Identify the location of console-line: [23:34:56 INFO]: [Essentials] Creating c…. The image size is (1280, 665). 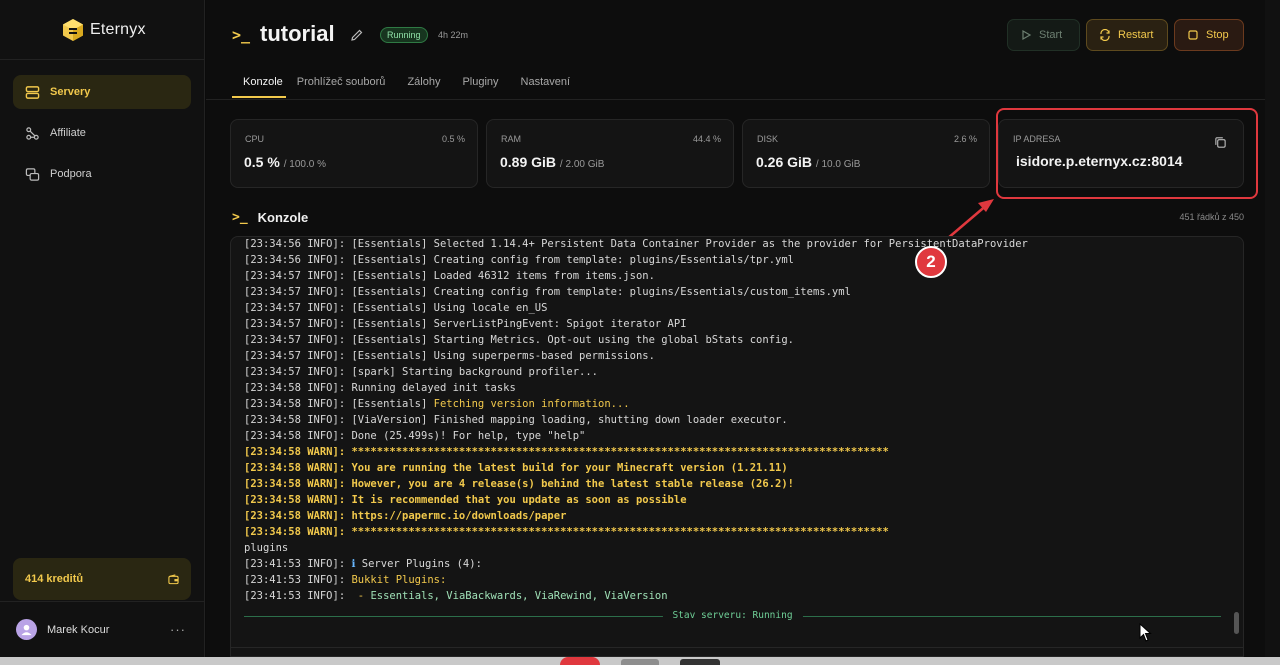
(735, 260).